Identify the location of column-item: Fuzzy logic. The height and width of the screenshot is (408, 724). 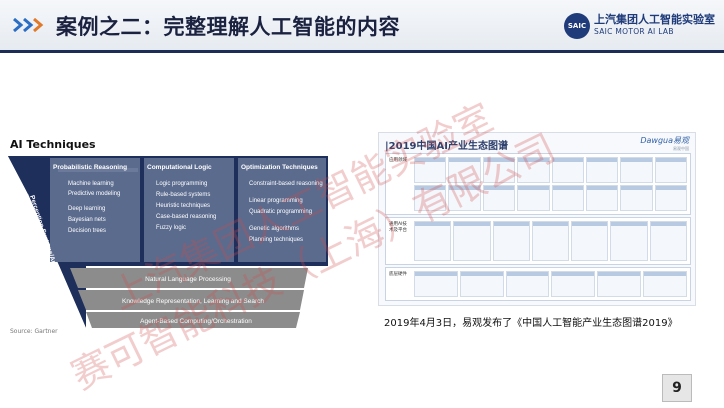
(171, 228).